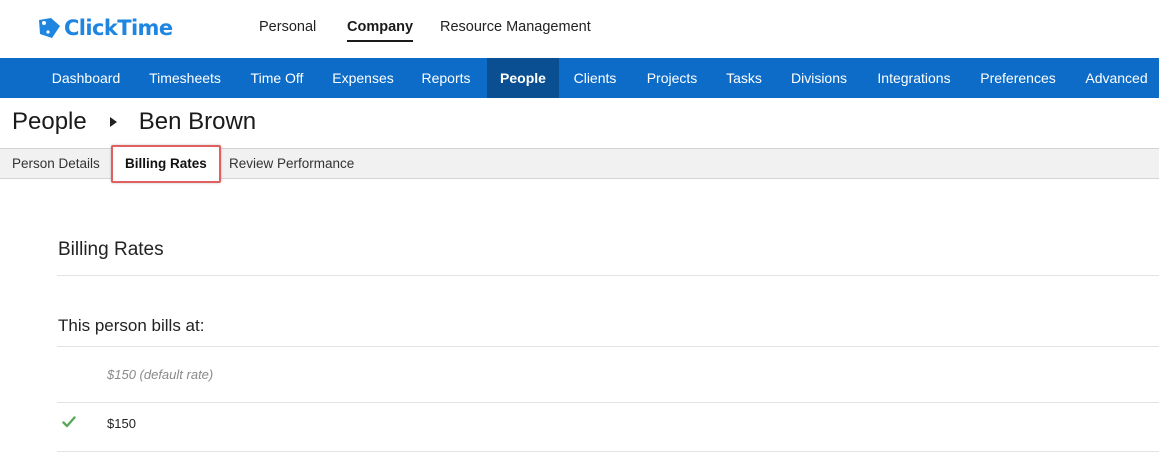 The width and height of the screenshot is (1159, 457). What do you see at coordinates (134, 122) in the screenshot?
I see `breadcrumb: People Ben Brown` at bounding box center [134, 122].